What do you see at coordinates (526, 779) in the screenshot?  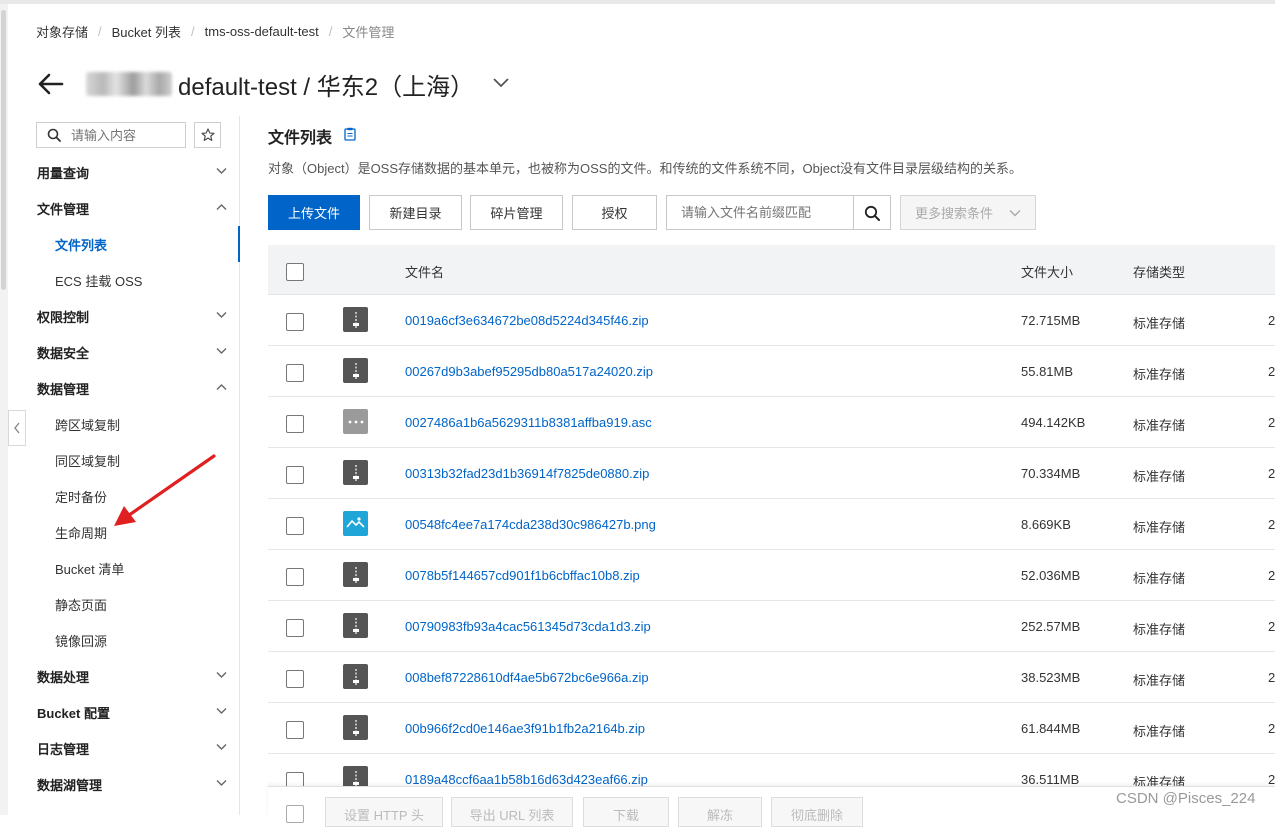 I see `file-name-link: 0189a48ccf6aa1b58b16d63d423eaf66.zip` at bounding box center [526, 779].